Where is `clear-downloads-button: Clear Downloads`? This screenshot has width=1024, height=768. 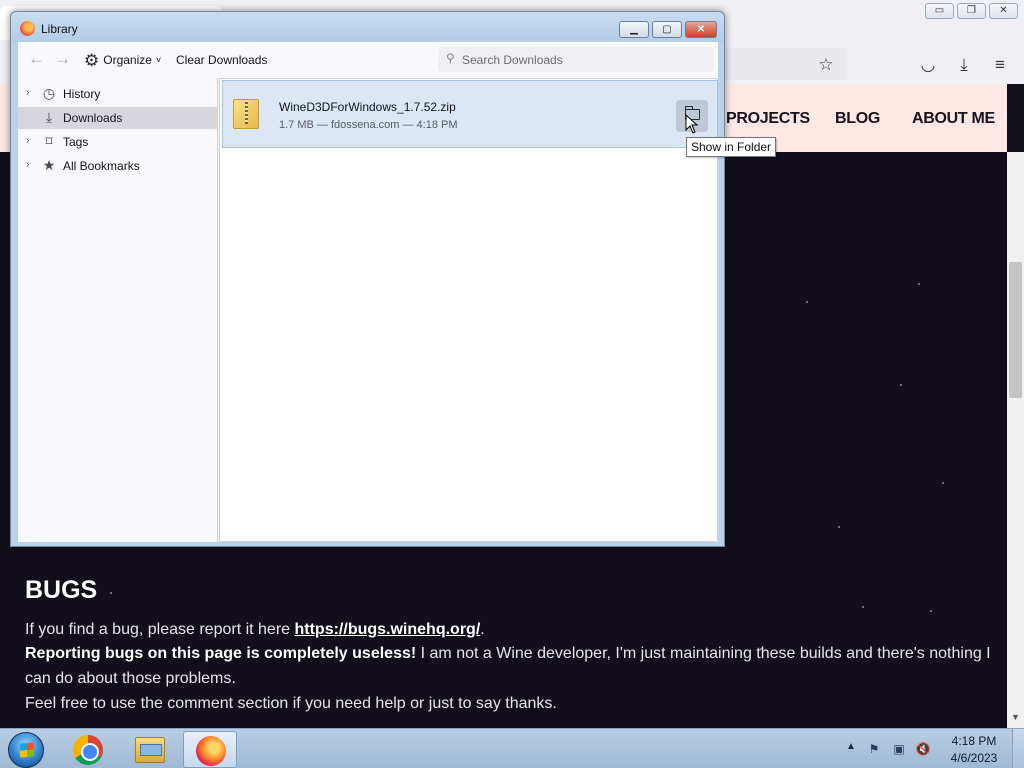 clear-downloads-button: Clear Downloads is located at coordinates (221, 60).